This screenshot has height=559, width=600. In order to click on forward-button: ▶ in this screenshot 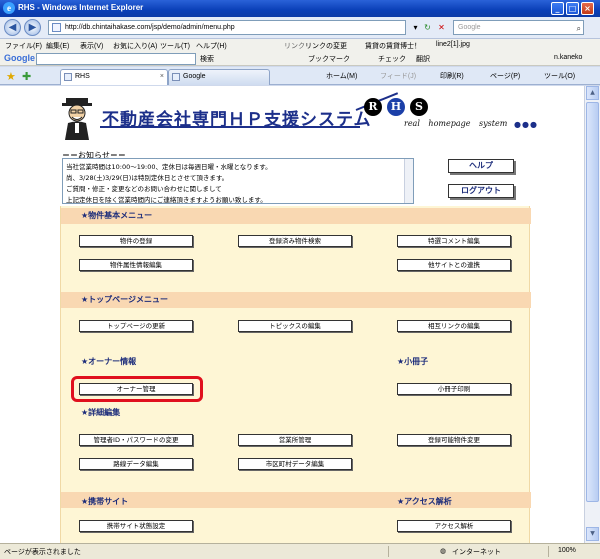, I will do `click(32, 27)`.